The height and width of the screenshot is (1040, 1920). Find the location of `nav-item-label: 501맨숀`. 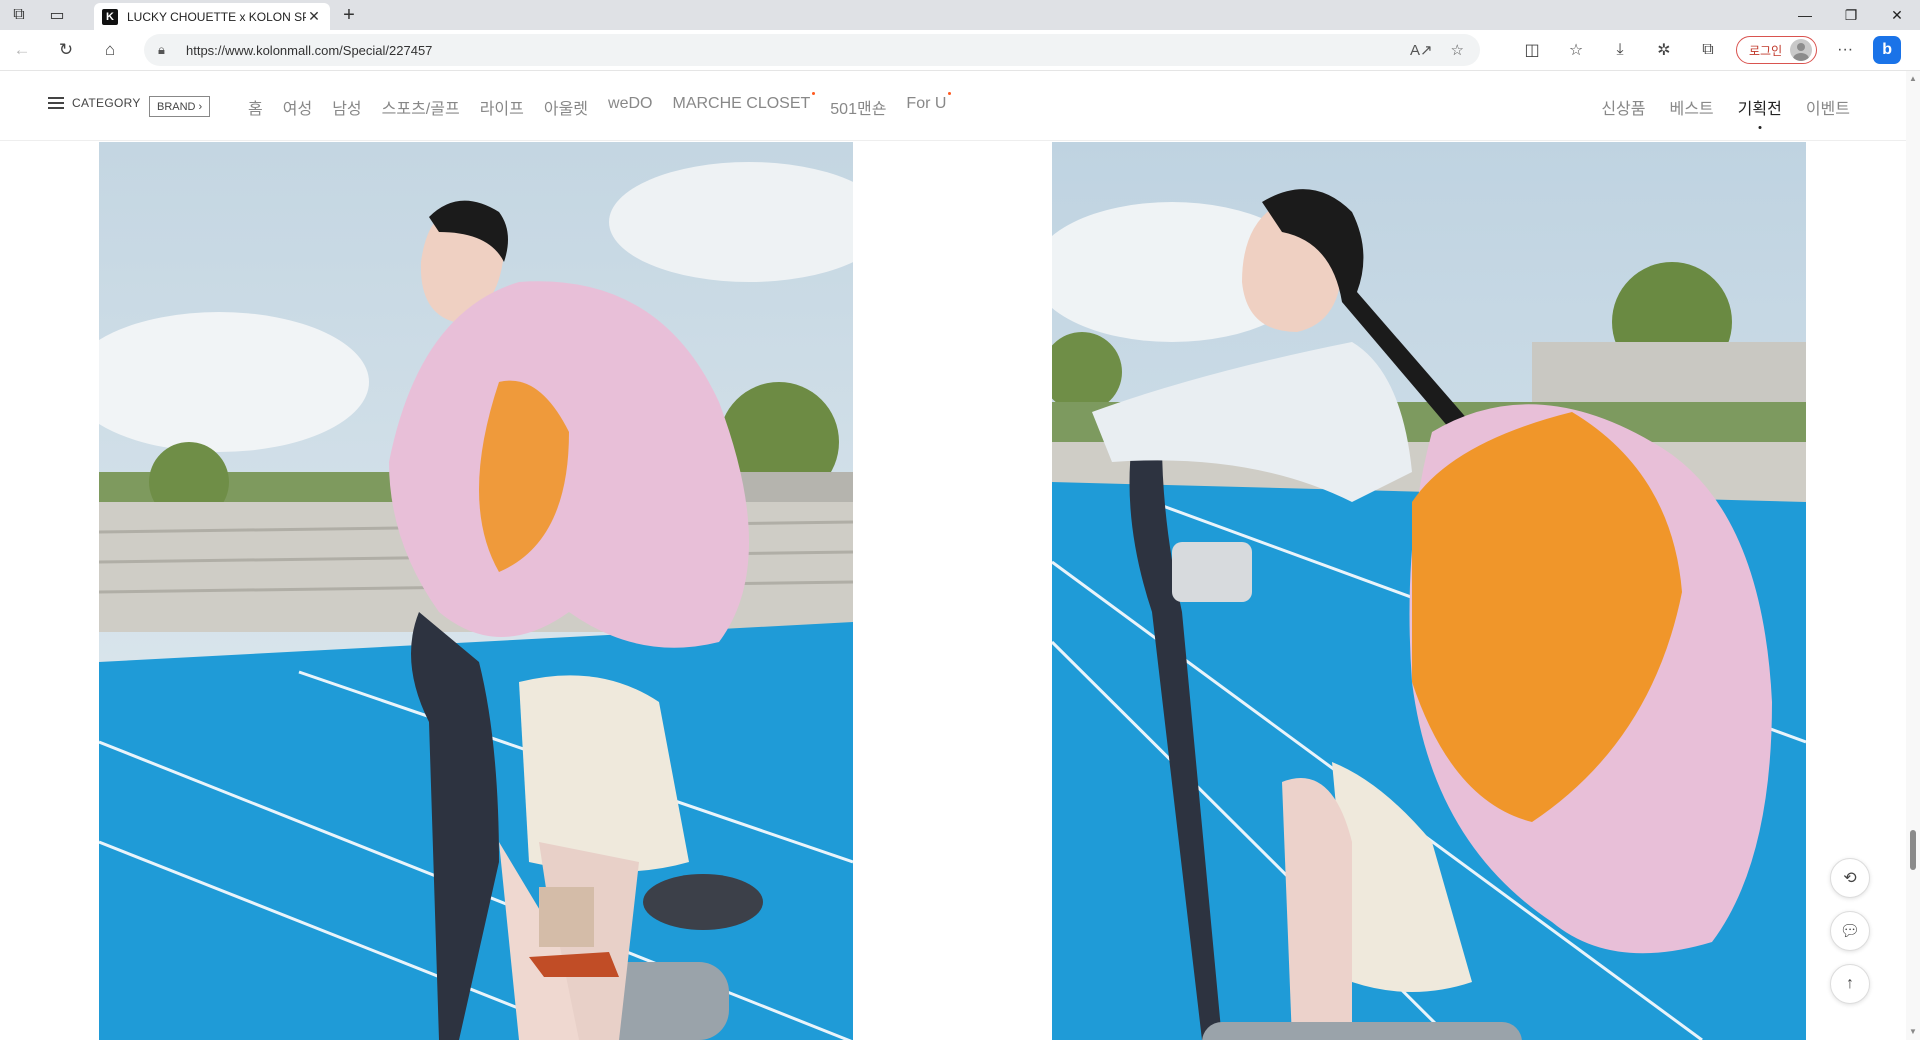

nav-item-label: 501맨숀 is located at coordinates (858, 109).